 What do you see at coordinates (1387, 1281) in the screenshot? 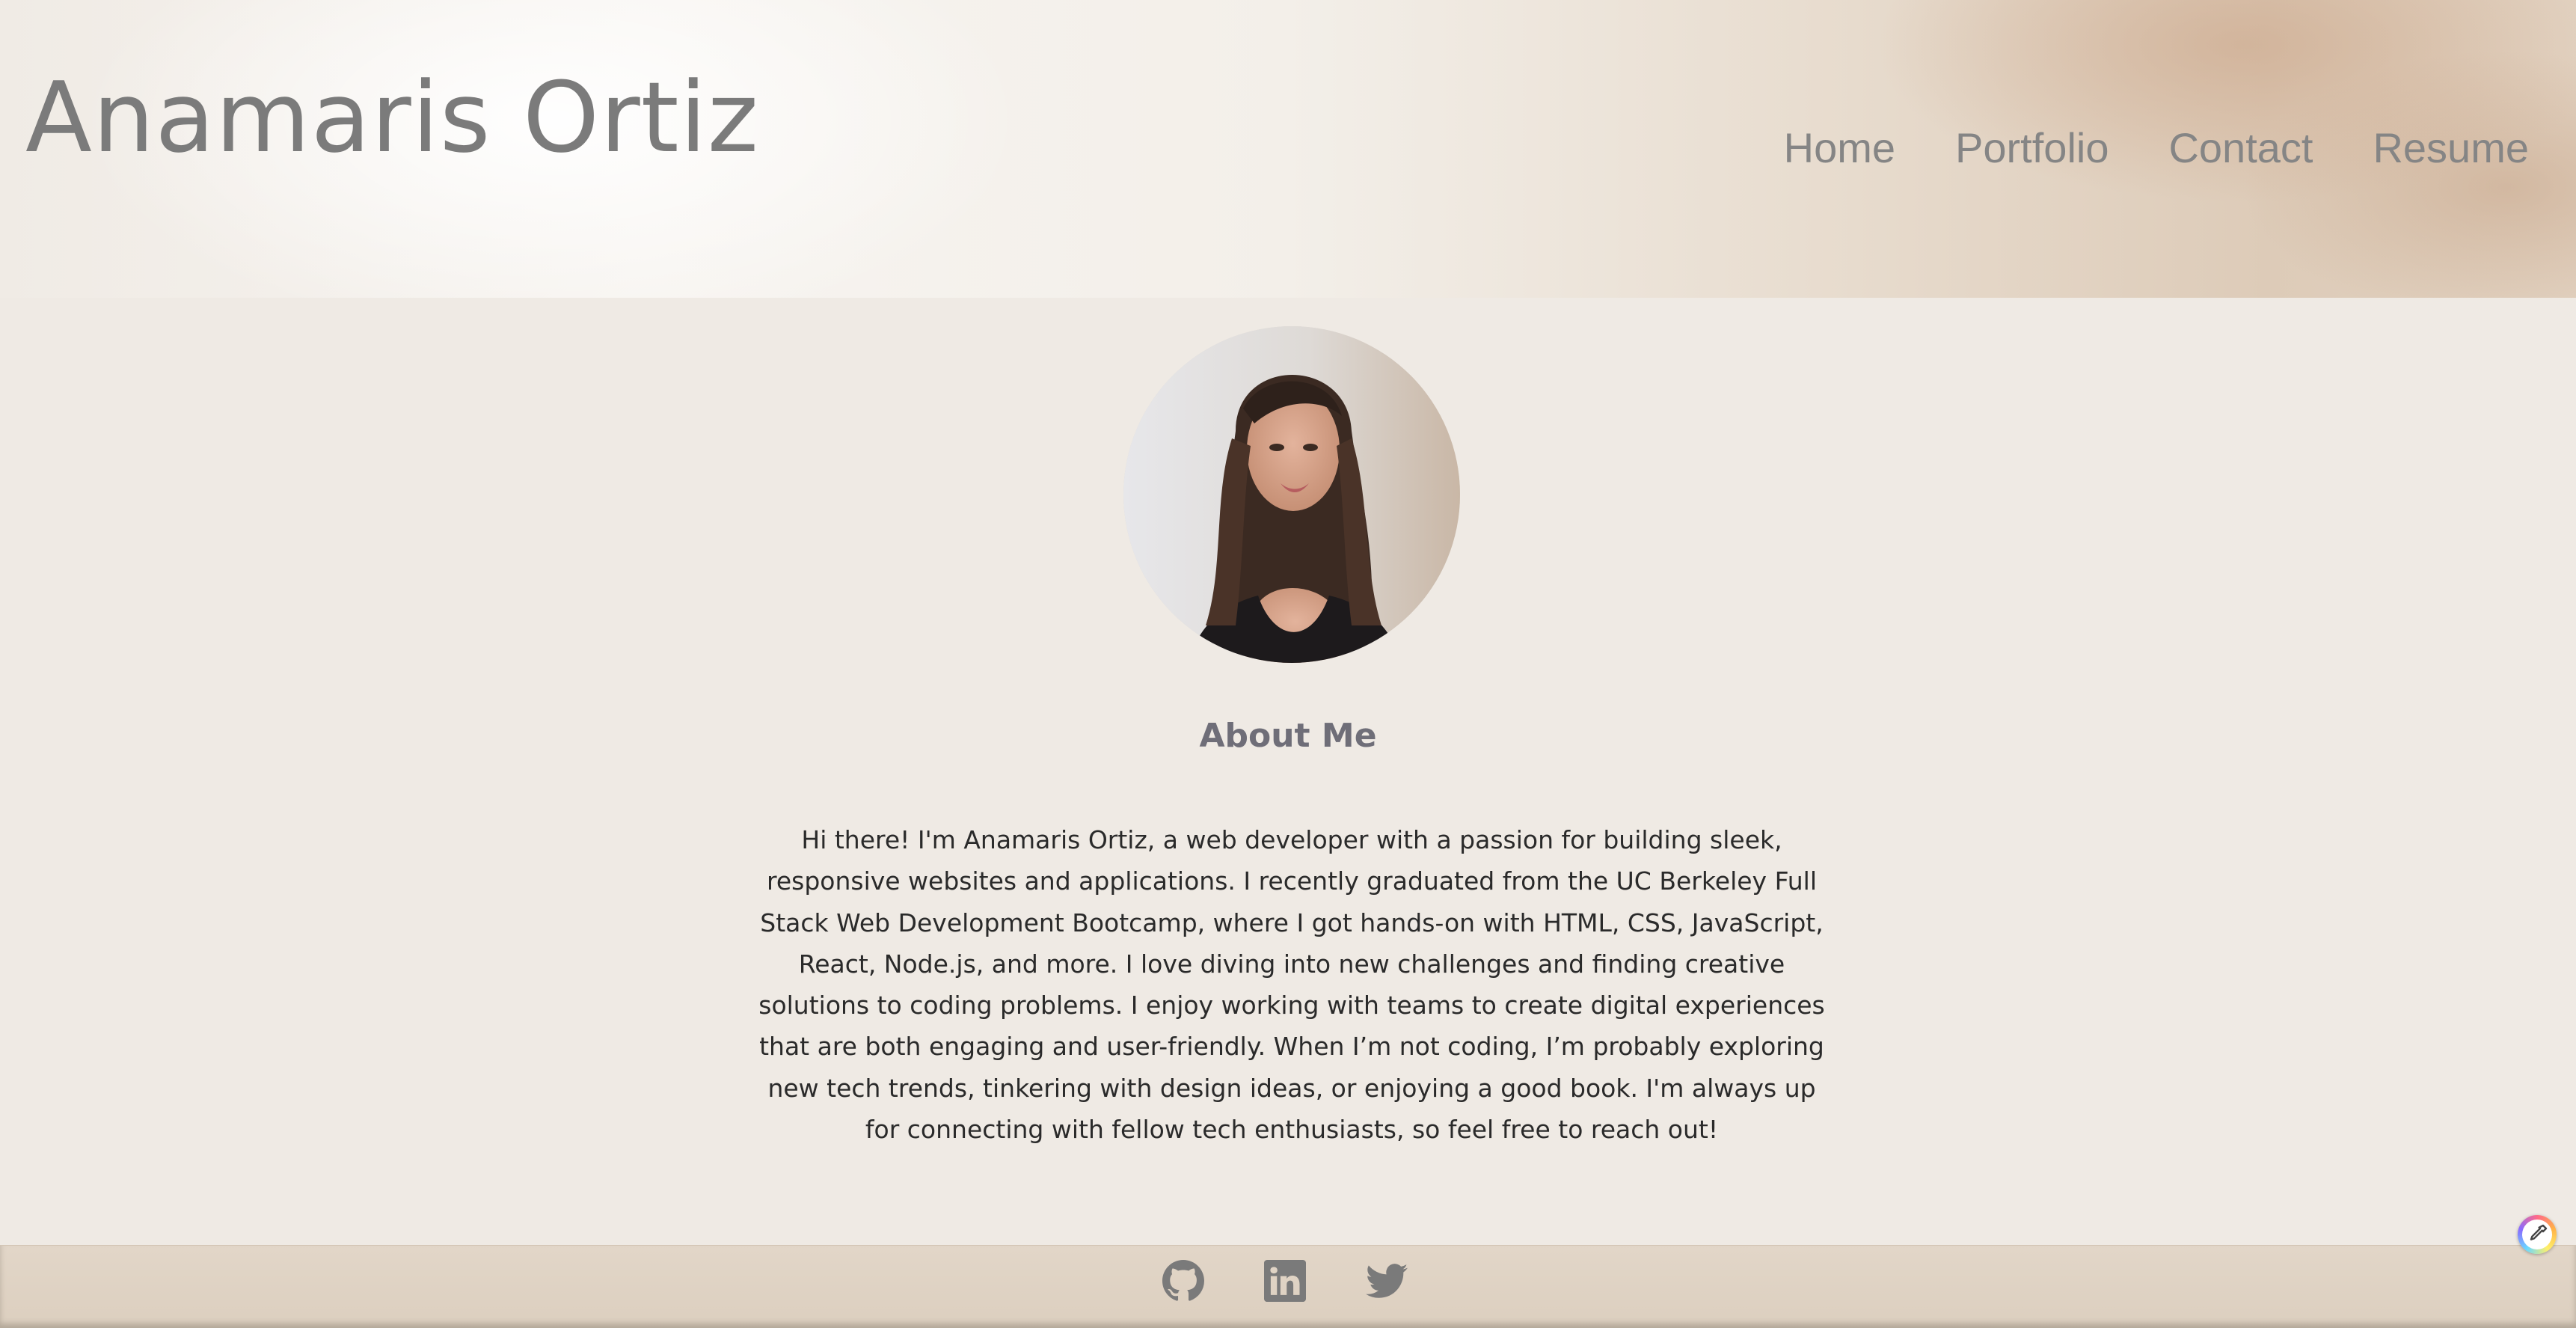
I see `twitter-icon` at bounding box center [1387, 1281].